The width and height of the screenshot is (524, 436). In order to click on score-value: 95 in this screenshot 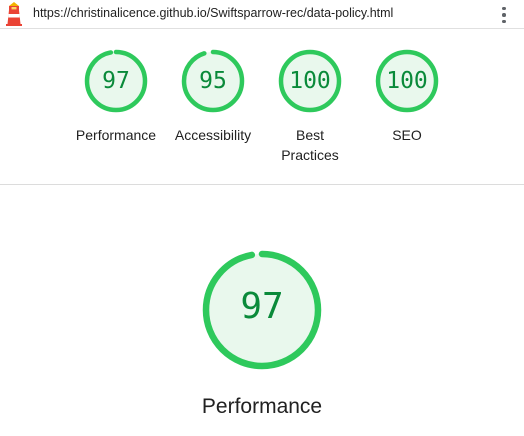, I will do `click(213, 81)`.